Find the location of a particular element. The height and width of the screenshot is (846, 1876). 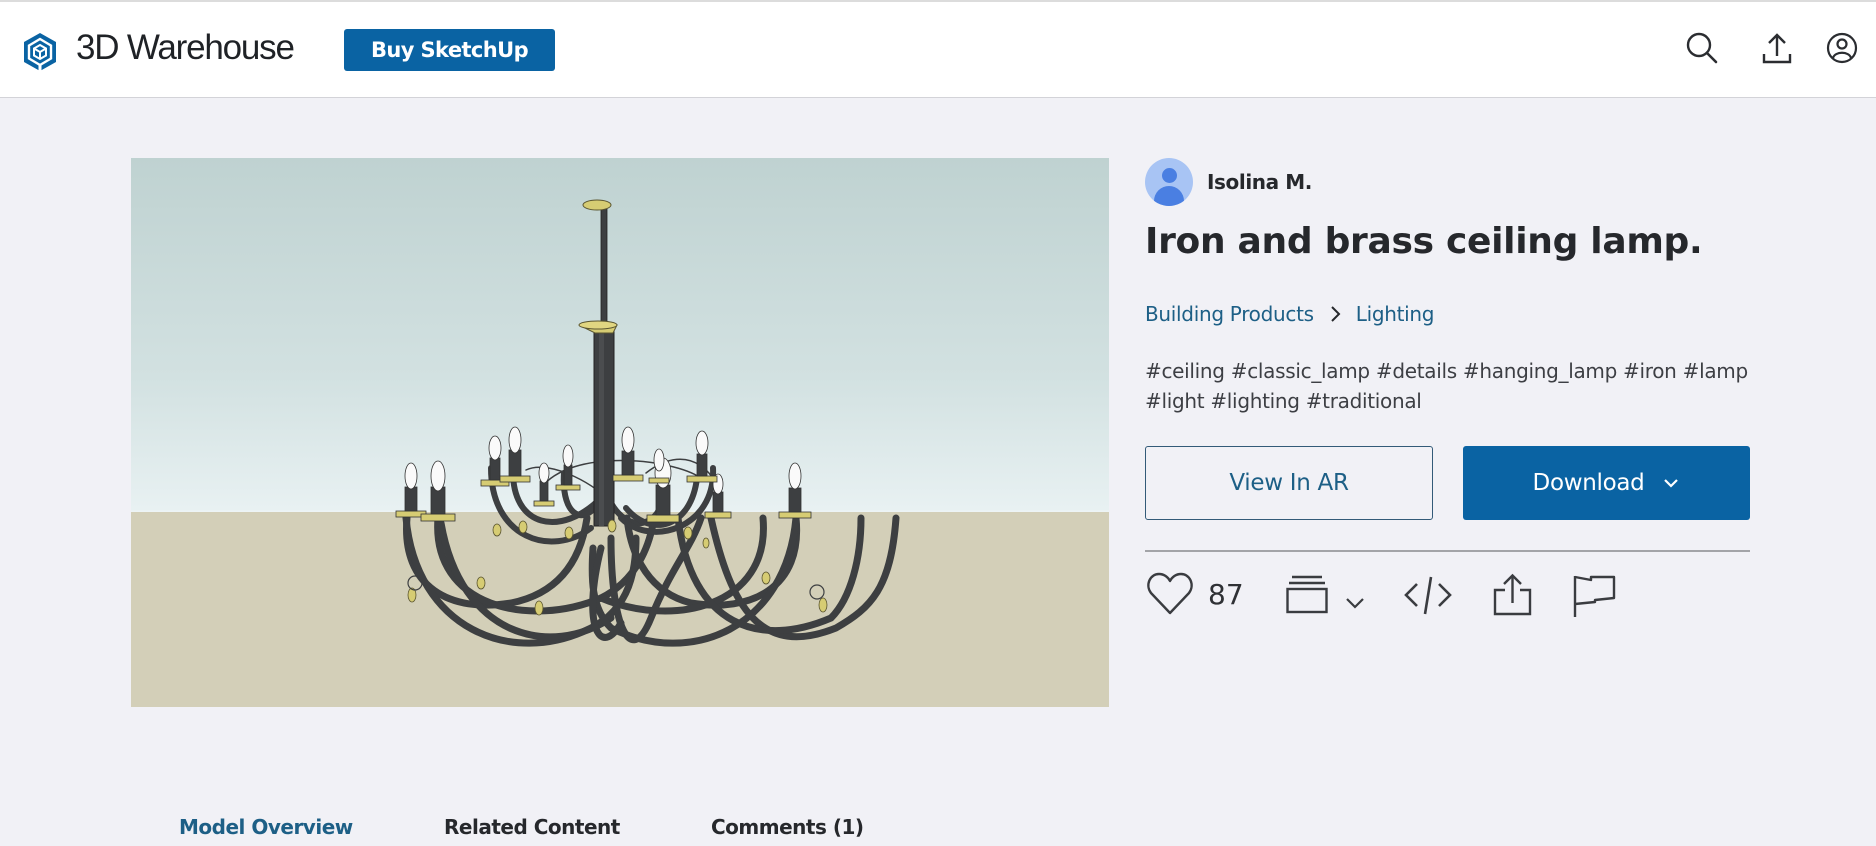

flag-icon is located at coordinates (1594, 596).